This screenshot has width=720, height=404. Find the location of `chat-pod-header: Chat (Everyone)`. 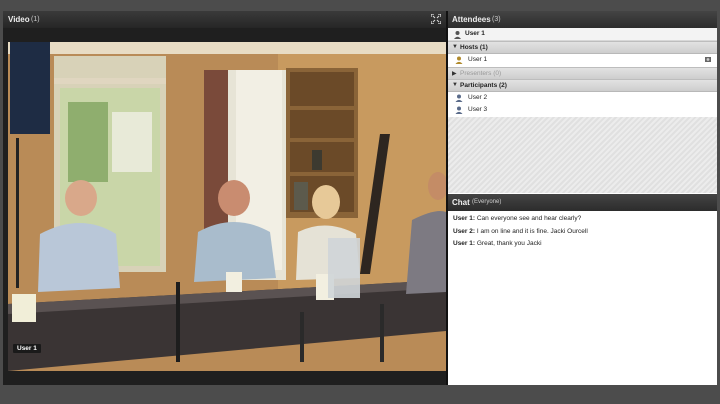

chat-pod-header: Chat (Everyone) is located at coordinates (582, 202).